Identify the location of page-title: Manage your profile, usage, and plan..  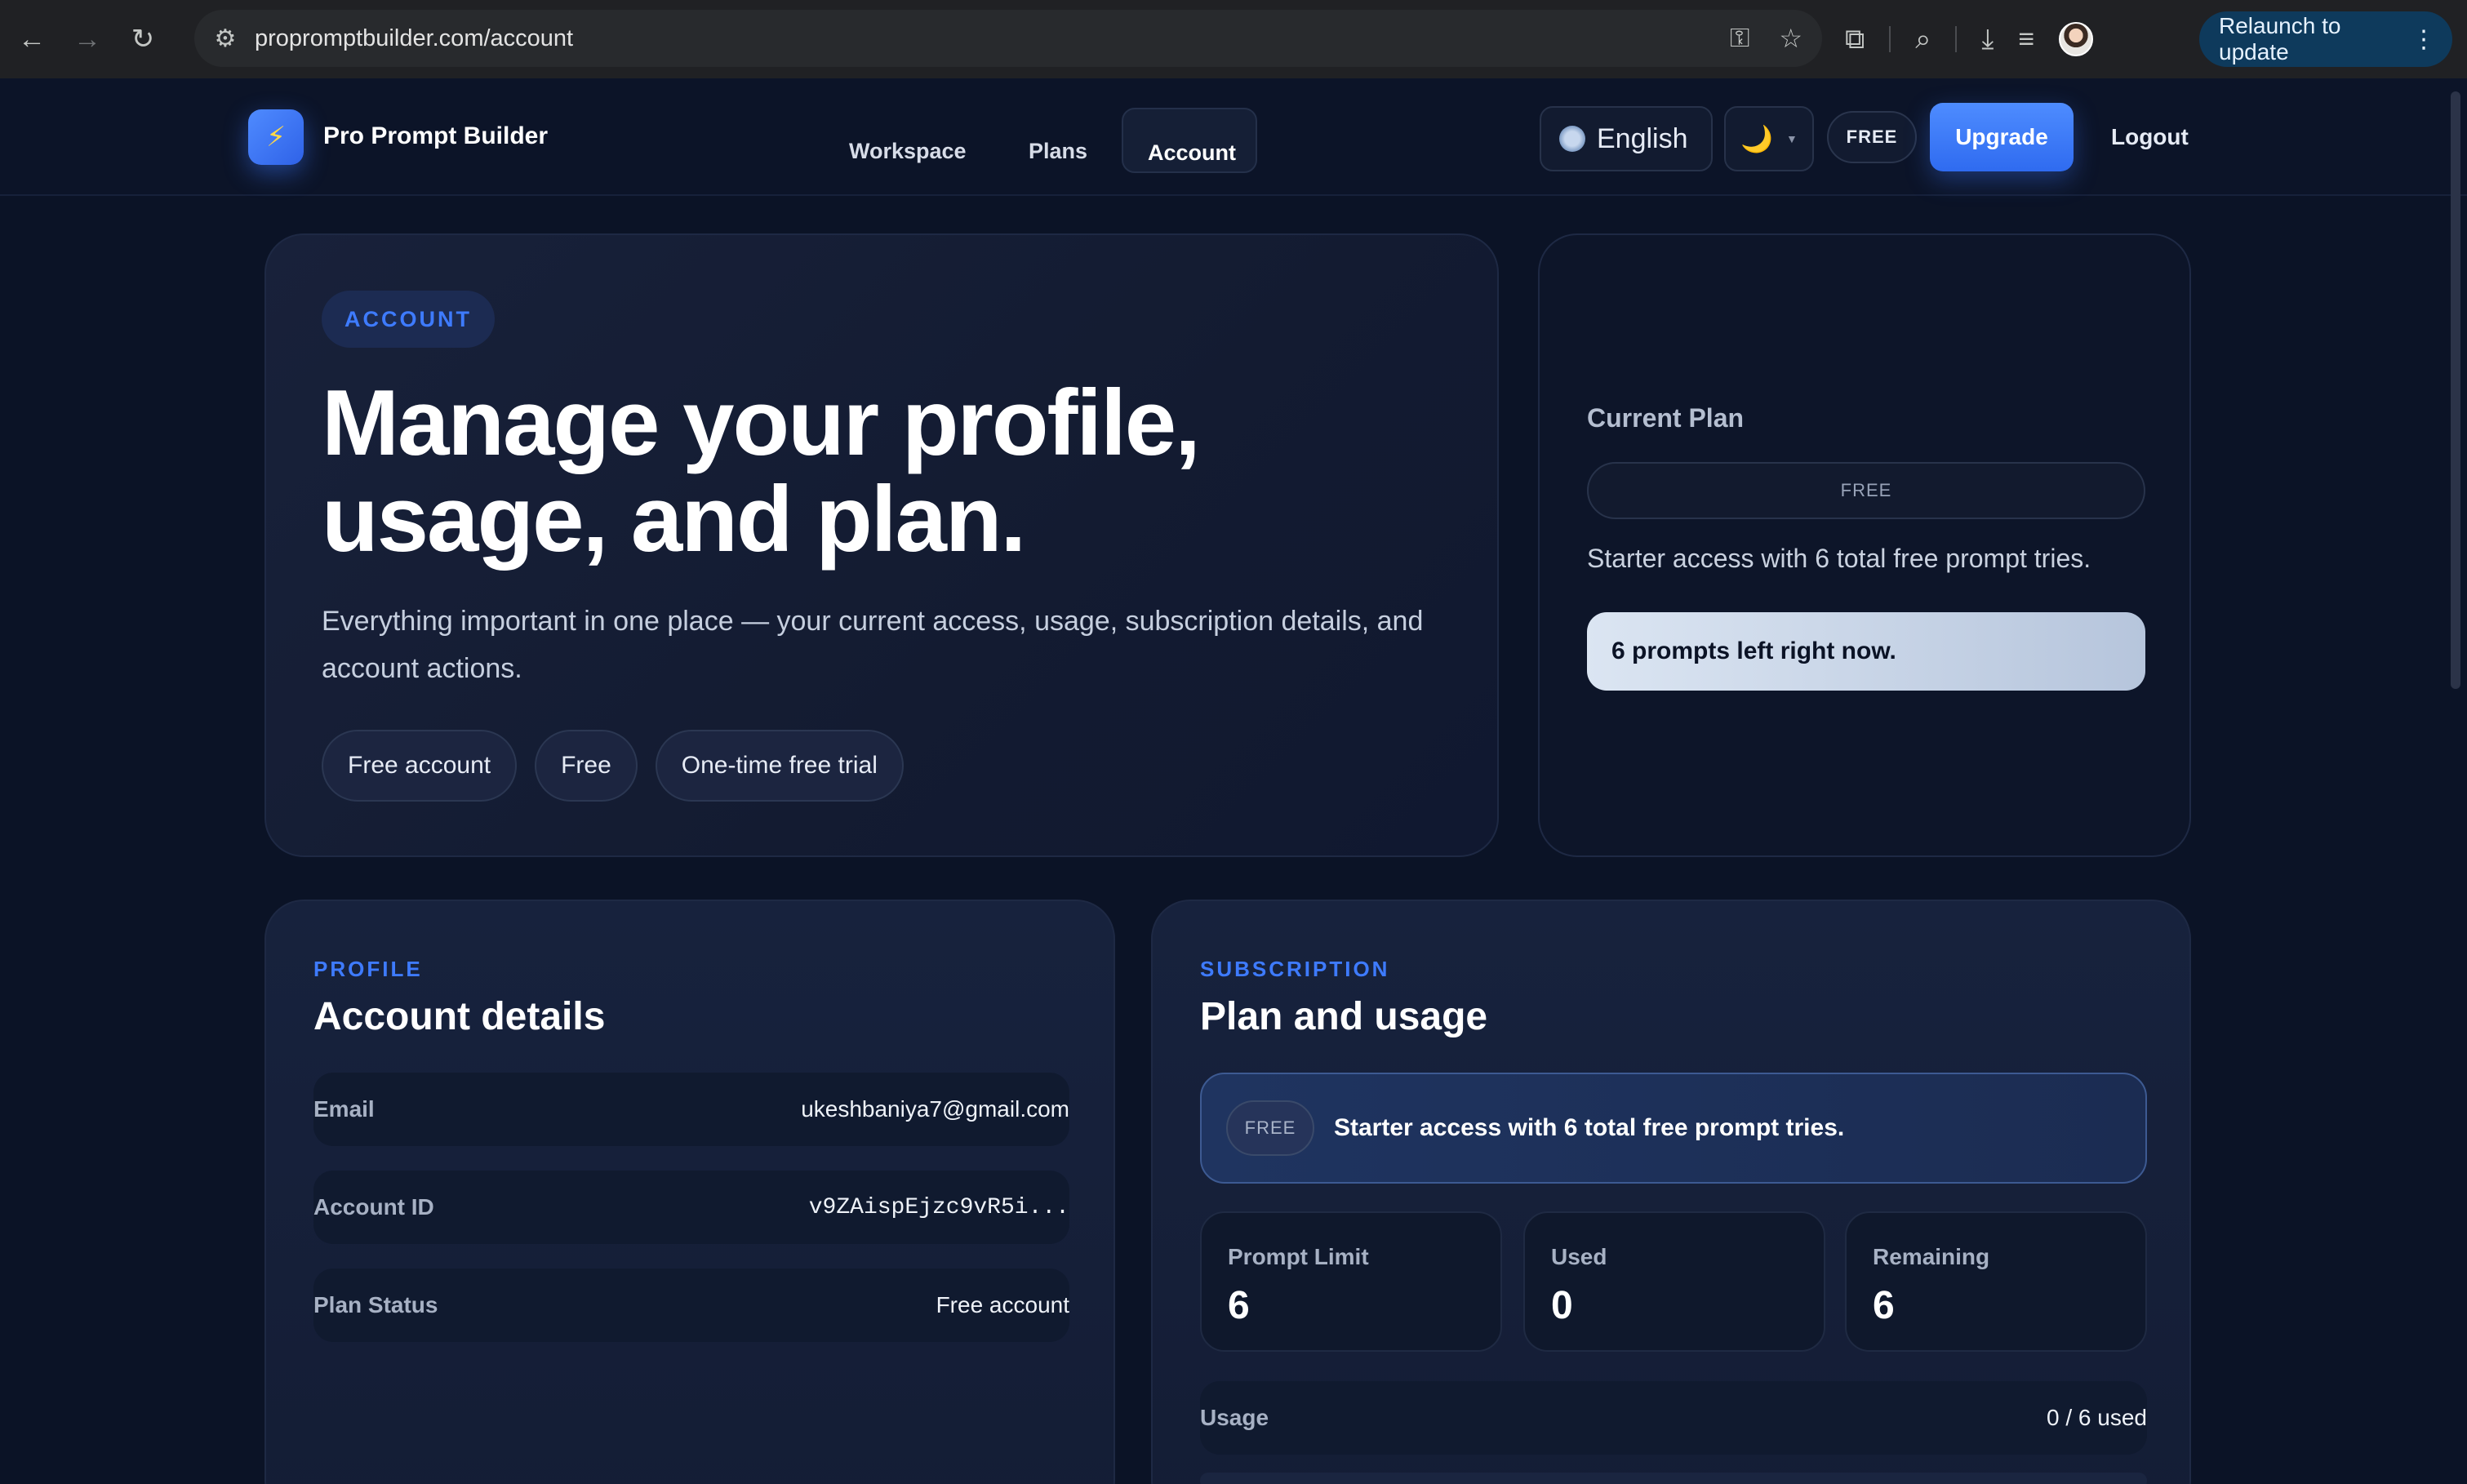
(761, 471).